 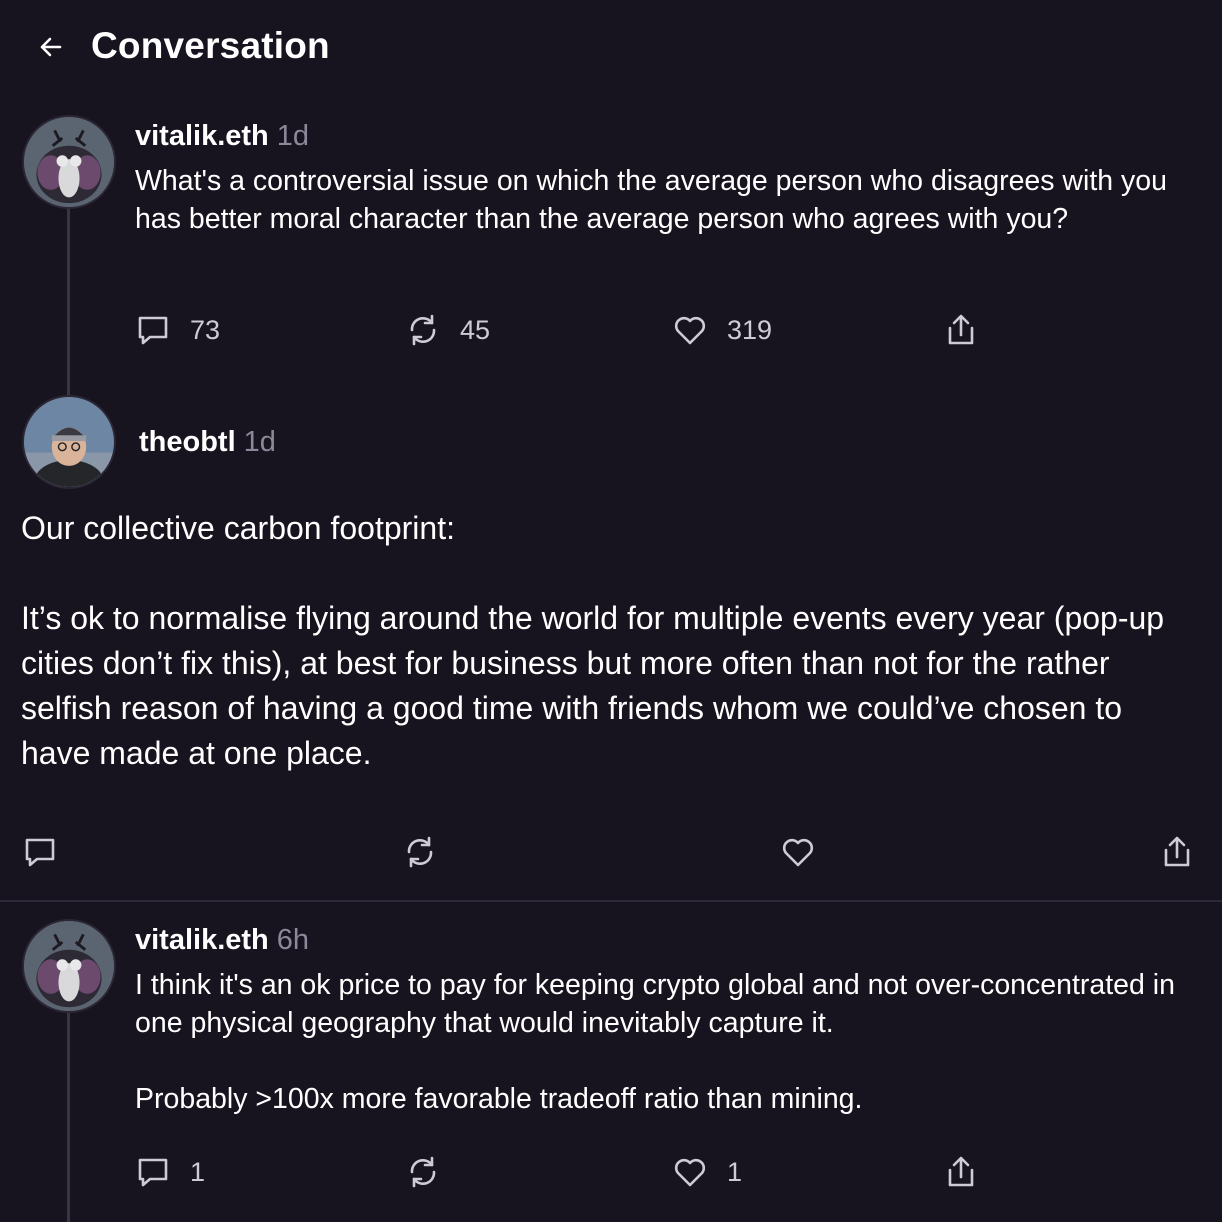 What do you see at coordinates (205, 330) in the screenshot?
I see `comment-count: 73` at bounding box center [205, 330].